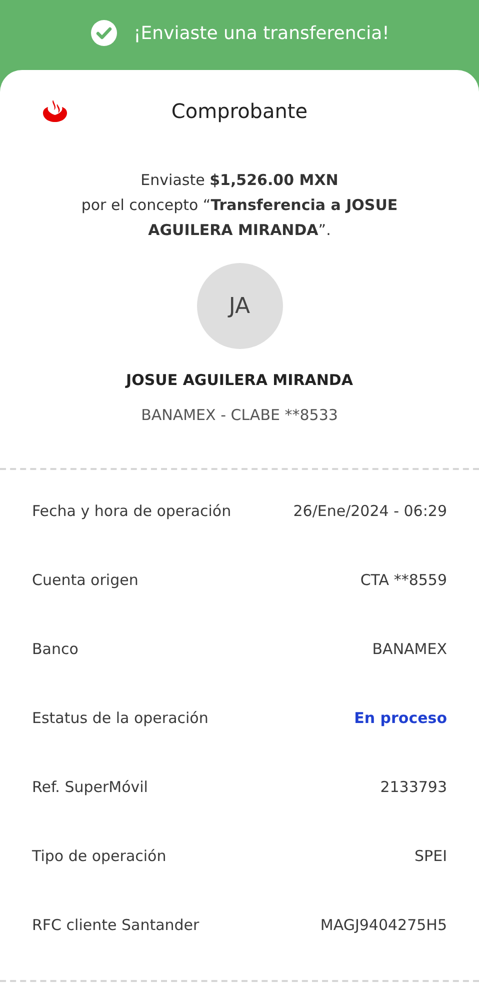 This screenshot has height=1000, width=479. Describe the element at coordinates (413, 787) in the screenshot. I see `detail-value: 2133793` at that location.